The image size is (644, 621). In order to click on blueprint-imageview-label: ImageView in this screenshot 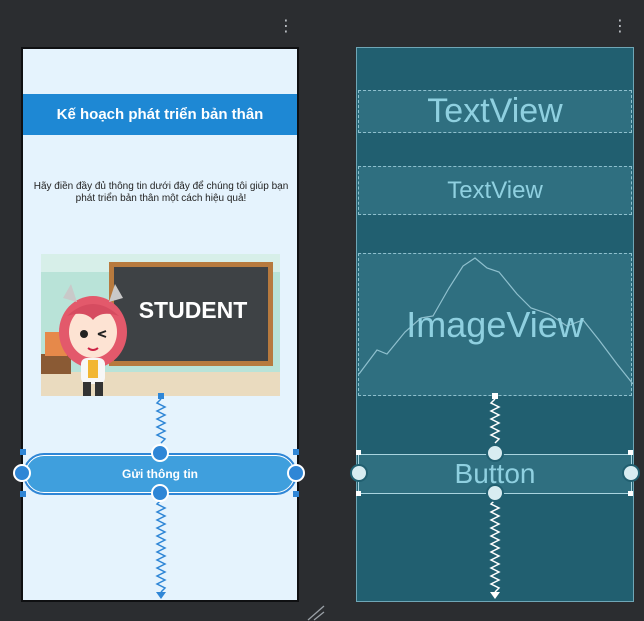, I will do `click(495, 324)`.